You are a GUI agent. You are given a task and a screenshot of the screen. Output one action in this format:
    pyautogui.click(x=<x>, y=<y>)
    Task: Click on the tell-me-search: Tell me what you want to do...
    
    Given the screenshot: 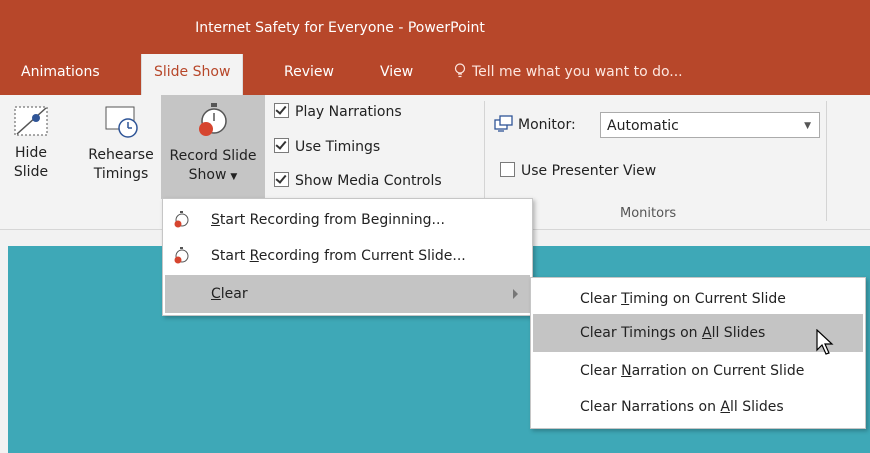 What is the action you would take?
    pyautogui.click(x=568, y=72)
    